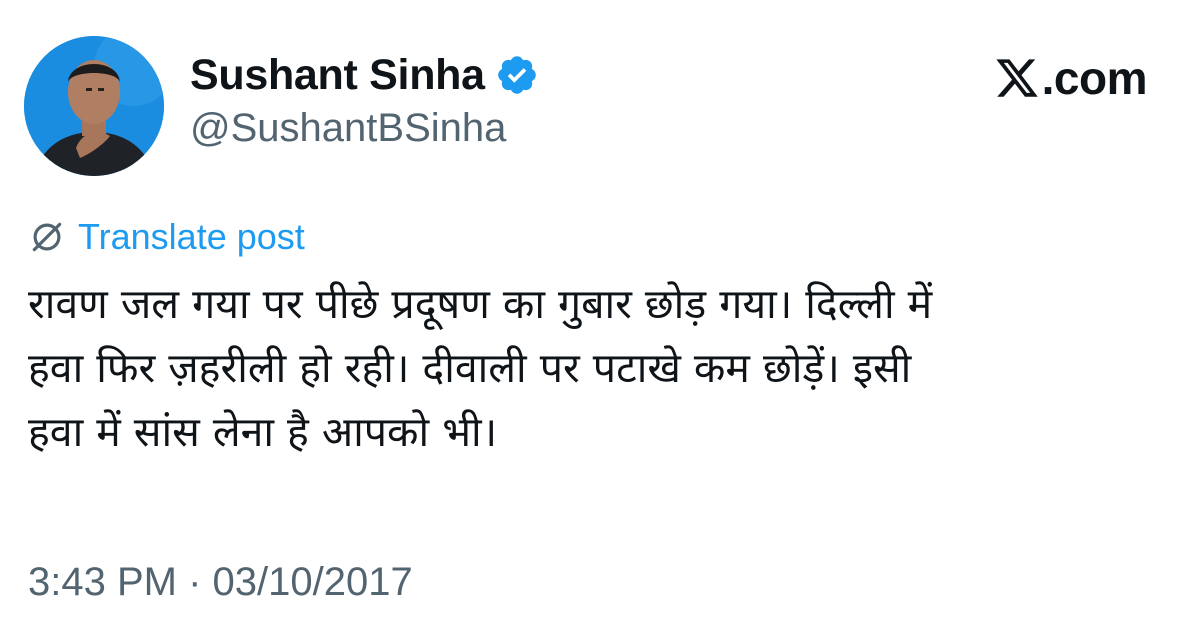 Image resolution: width=1199 pixels, height=635 pixels. I want to click on post-timestamp: 3:43 PM · 03/10/2017, so click(220, 582).